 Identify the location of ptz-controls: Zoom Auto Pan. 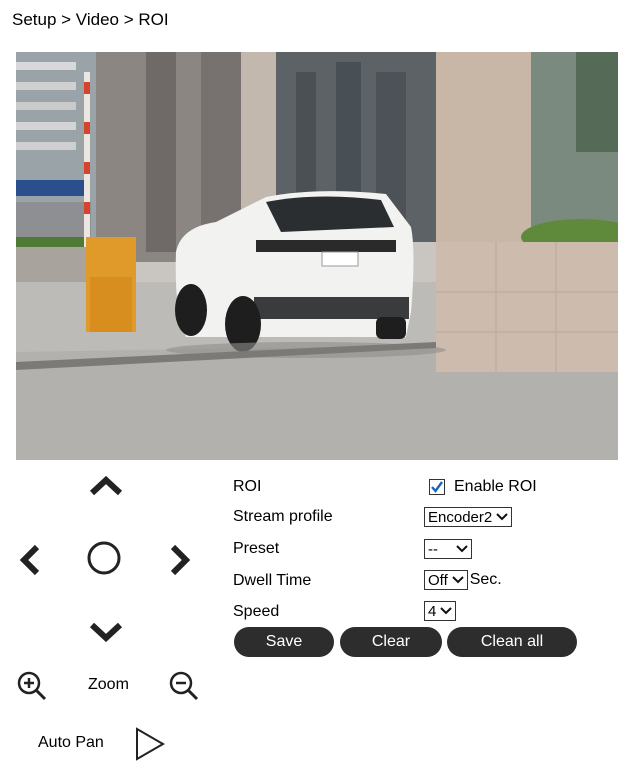
(110, 610).